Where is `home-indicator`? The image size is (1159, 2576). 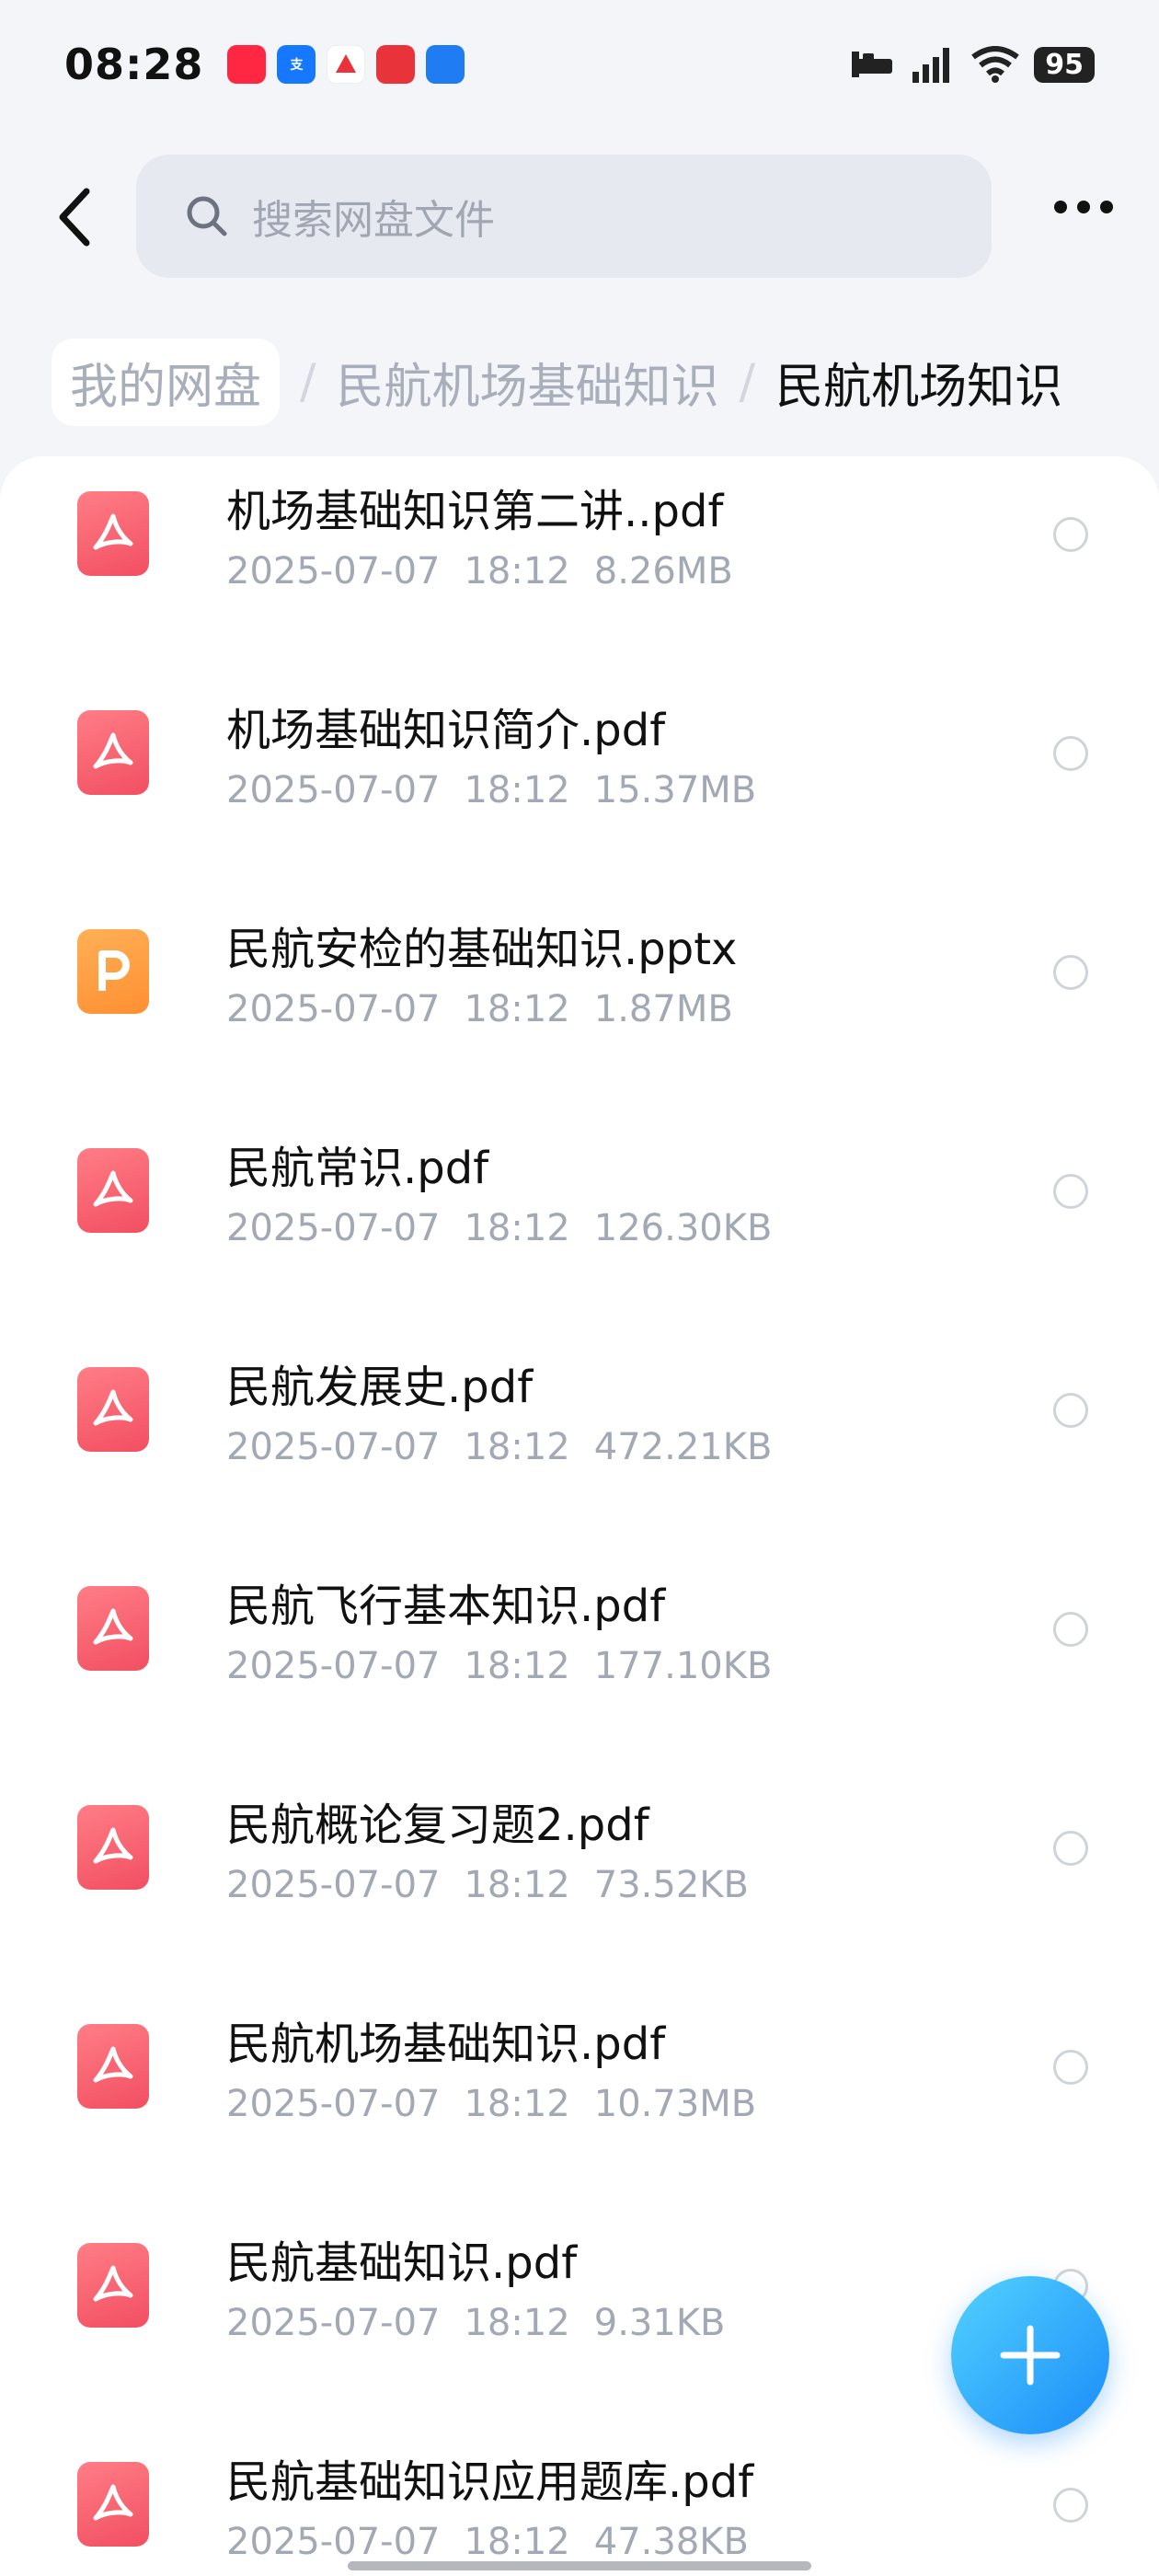
home-indicator is located at coordinates (579, 2565).